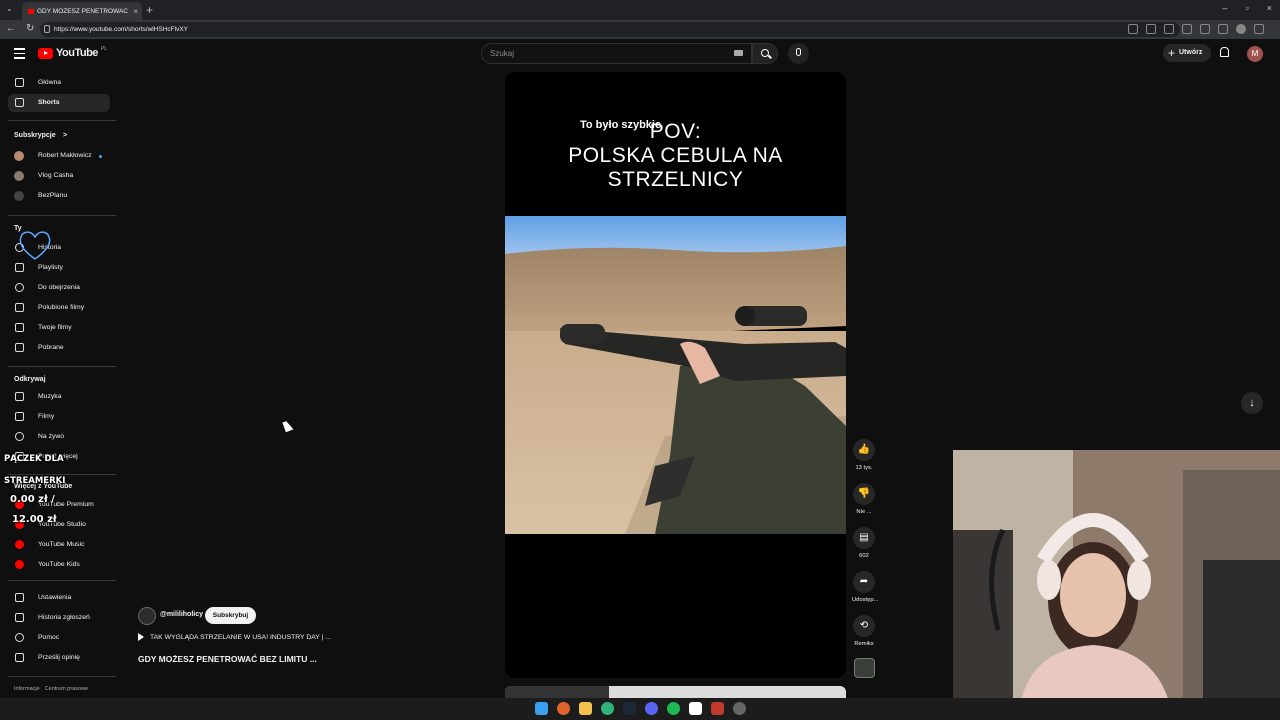 The height and width of the screenshot is (720, 1280). What do you see at coordinates (19, 617) in the screenshot?
I see `flag-icon` at bounding box center [19, 617].